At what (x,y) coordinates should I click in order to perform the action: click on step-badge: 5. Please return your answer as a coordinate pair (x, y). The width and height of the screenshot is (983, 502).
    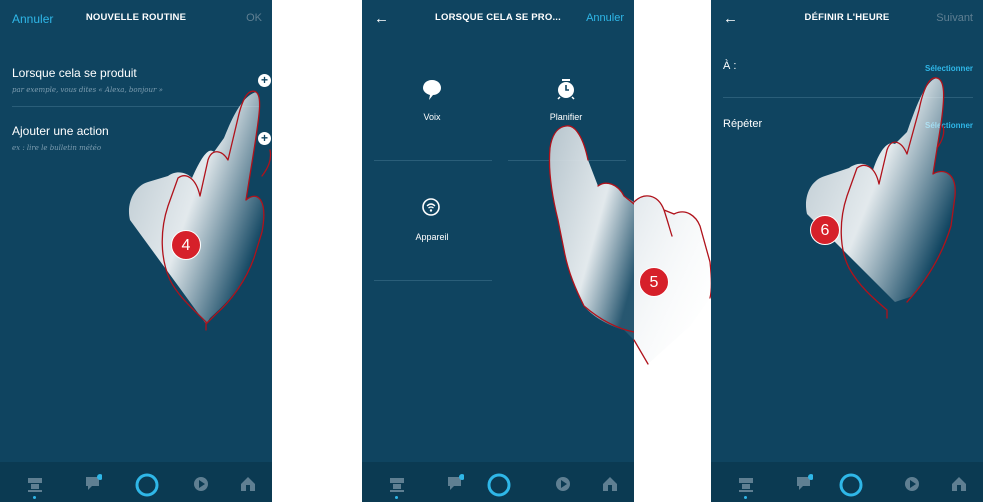
    Looking at the image, I should click on (654, 282).